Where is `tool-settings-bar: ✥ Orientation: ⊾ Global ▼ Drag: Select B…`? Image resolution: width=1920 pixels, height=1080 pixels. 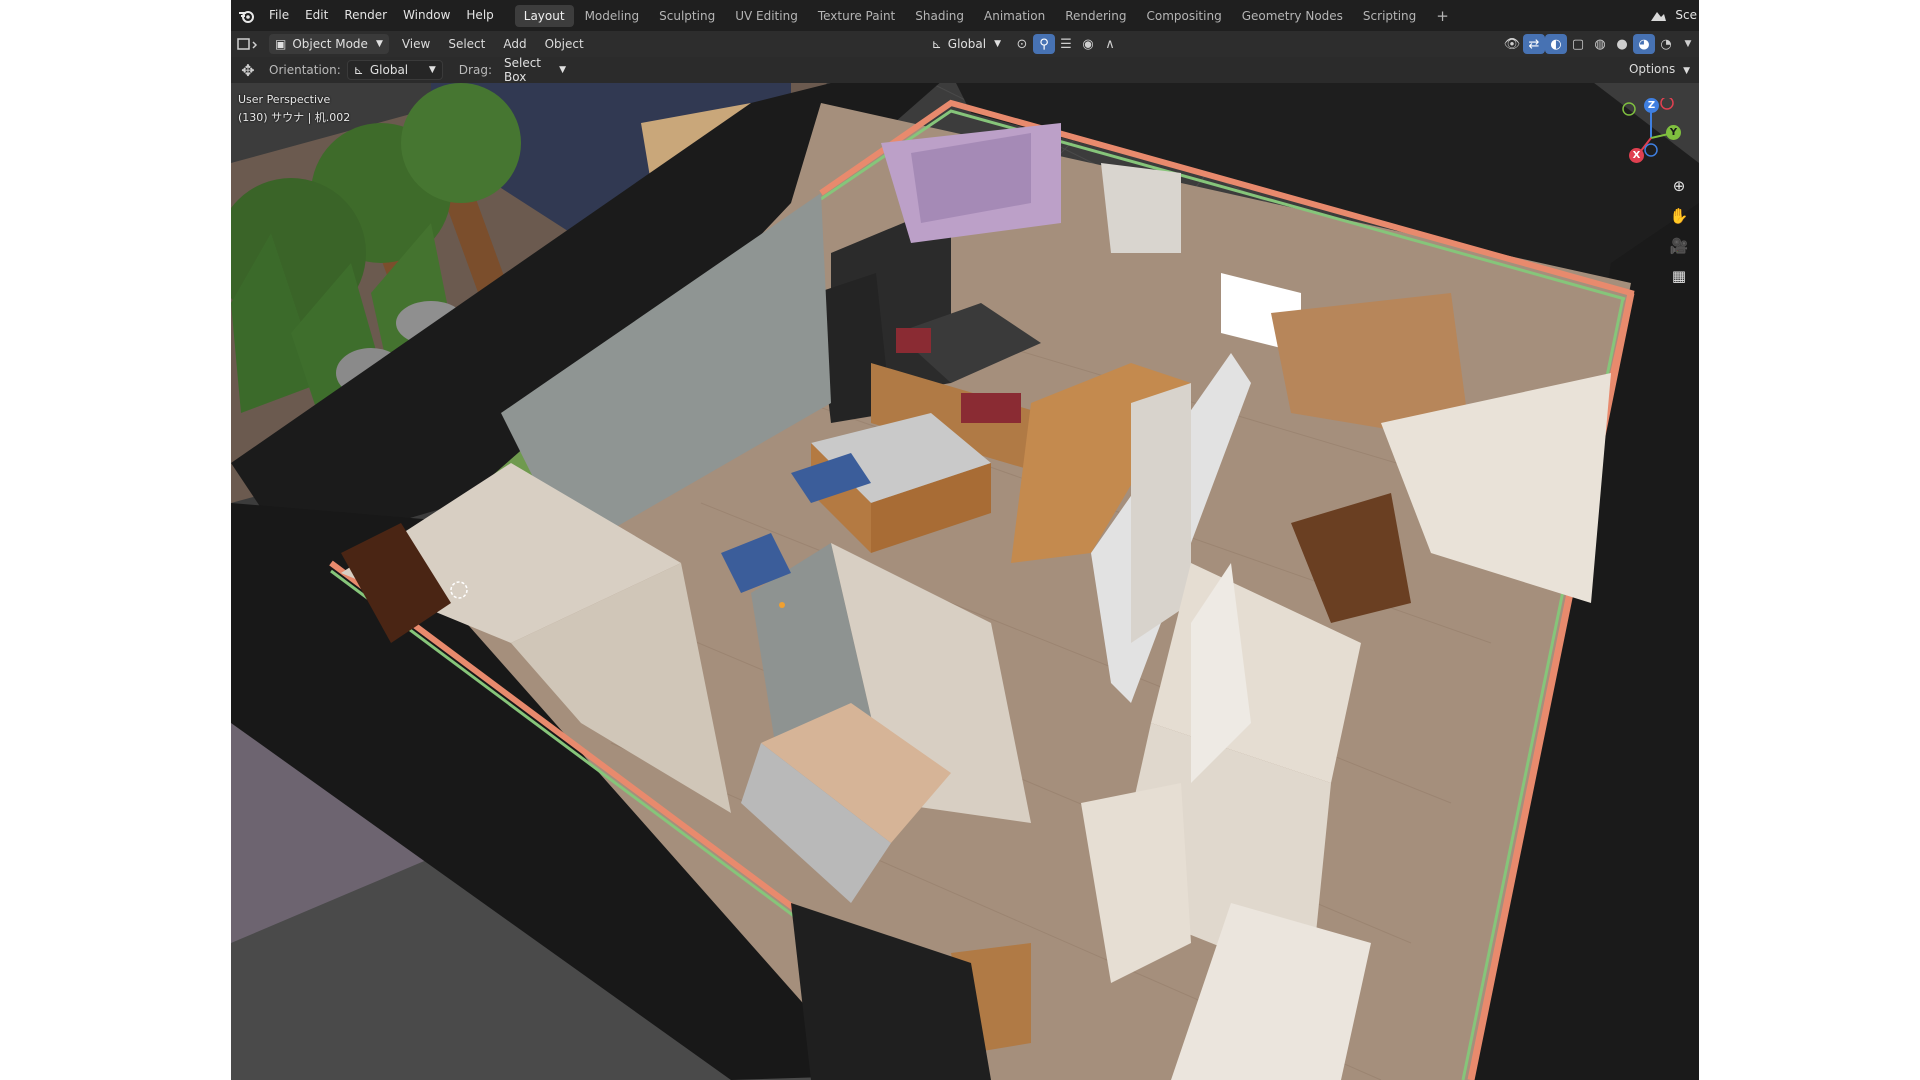
tool-settings-bar: ✥ Orientation: ⊾ Global ▼ Drag: Select B… is located at coordinates (965, 70).